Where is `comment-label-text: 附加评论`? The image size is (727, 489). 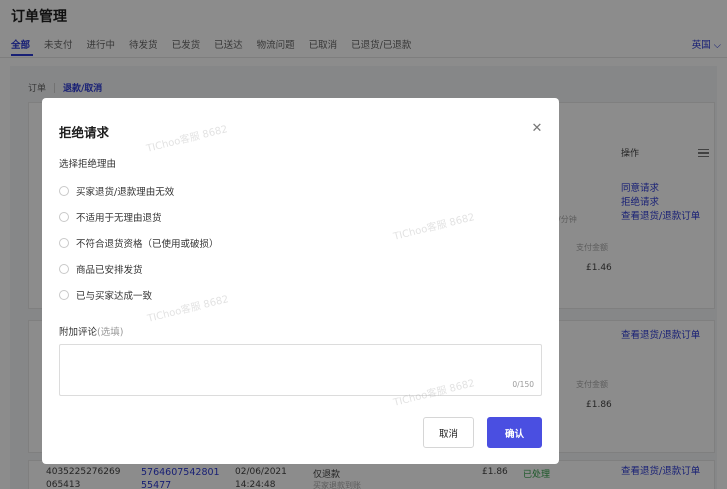
comment-label-text: 附加评论 is located at coordinates (78, 332).